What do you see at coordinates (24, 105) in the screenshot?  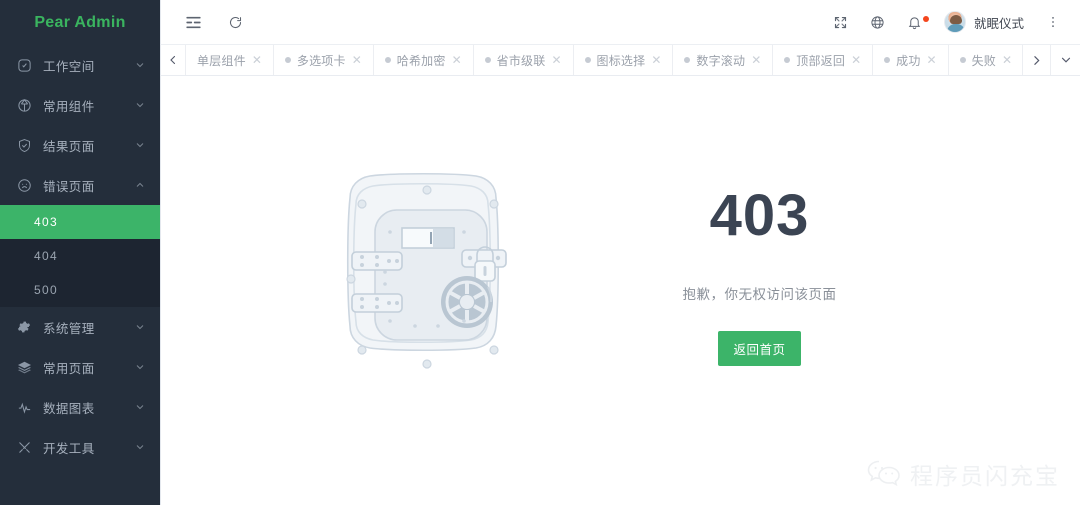 I see `component-icon` at bounding box center [24, 105].